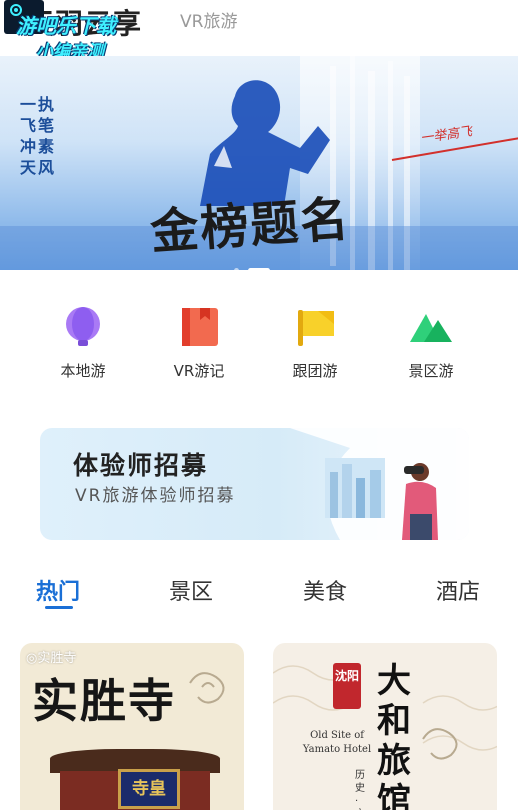 The width and height of the screenshot is (518, 810). What do you see at coordinates (259, 595) in the screenshot?
I see `category-tabs: 热门 景区 美食 酒店` at bounding box center [259, 595].